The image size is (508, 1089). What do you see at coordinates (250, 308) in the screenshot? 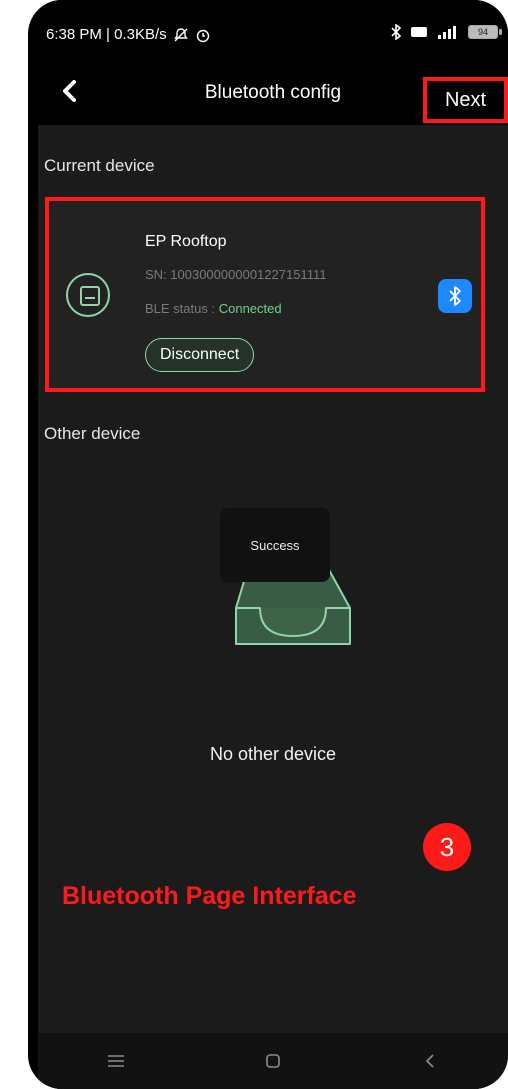
I see `ble-status-value: Connected` at bounding box center [250, 308].